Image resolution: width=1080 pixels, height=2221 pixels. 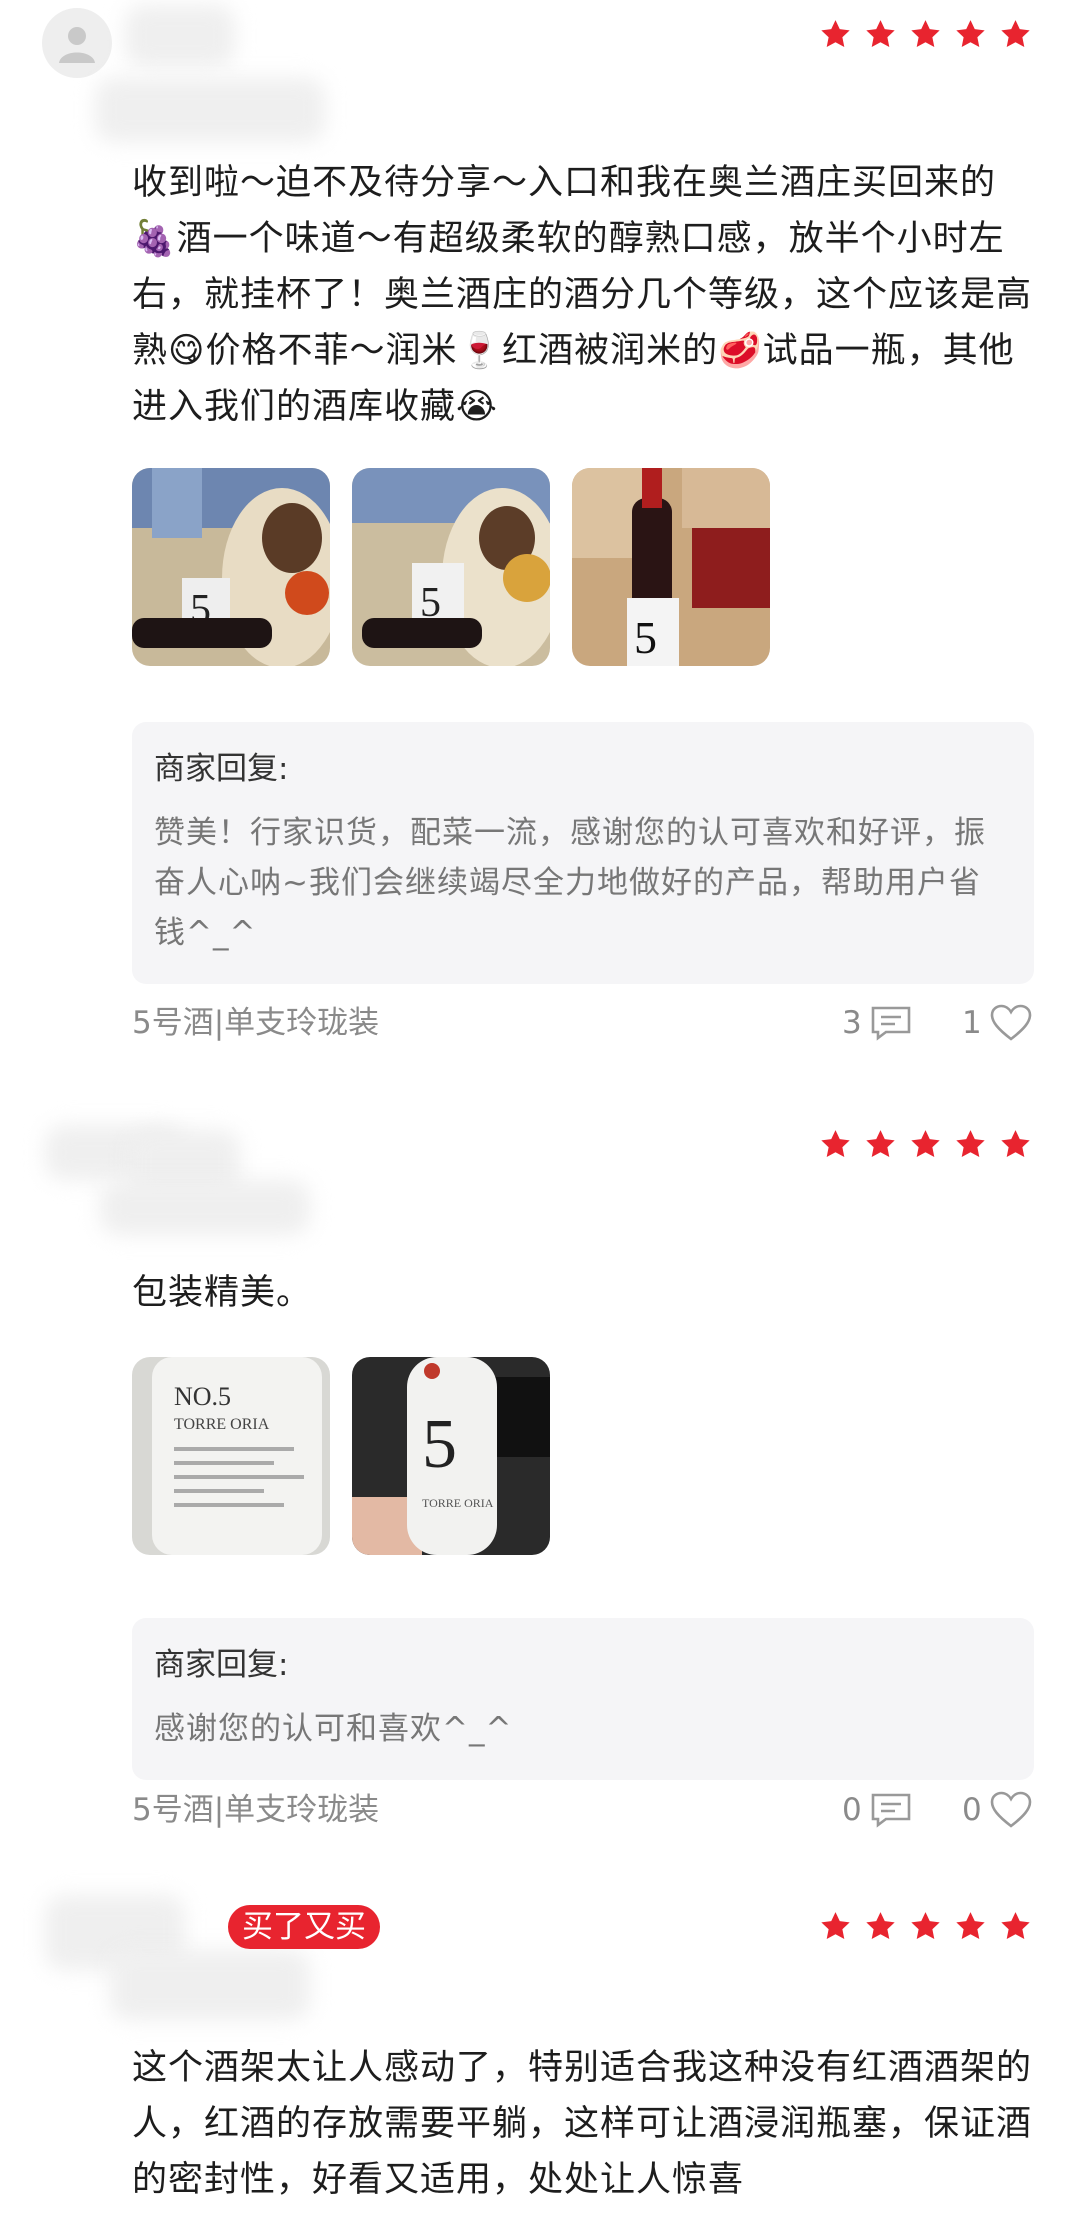 What do you see at coordinates (972, 1023) in the screenshot?
I see `like-count: 1` at bounding box center [972, 1023].